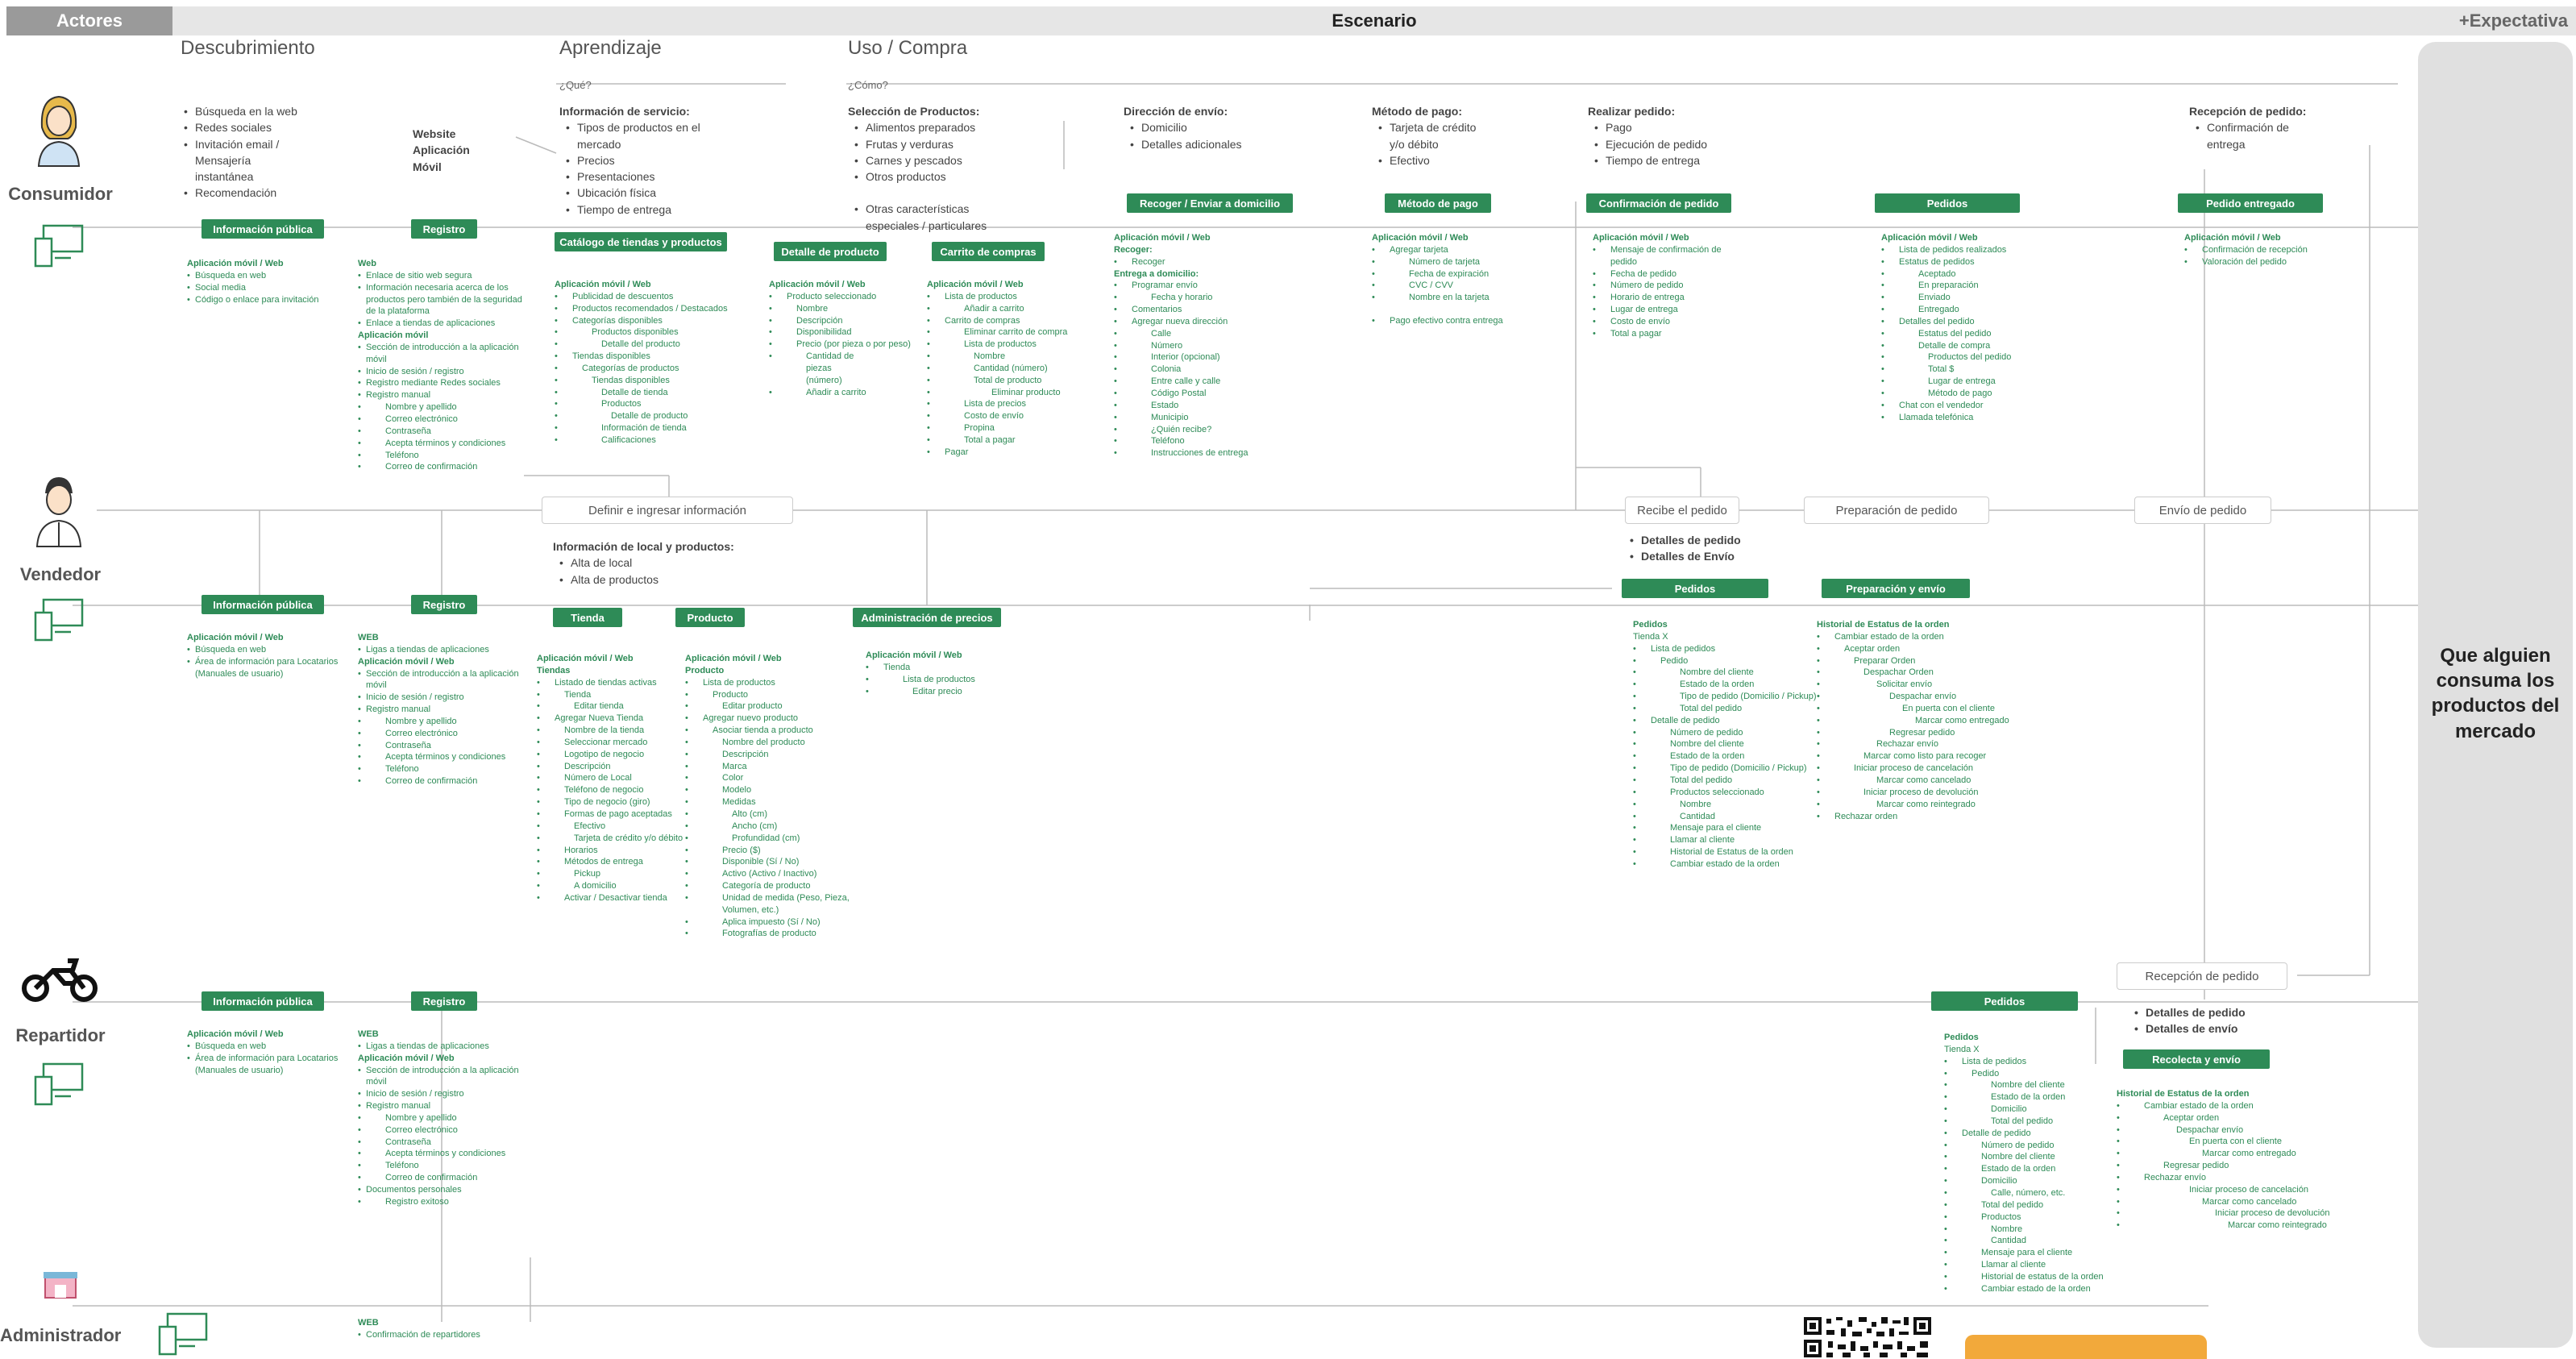 Image resolution: width=2576 pixels, height=1359 pixels. Describe the element at coordinates (988, 251) in the screenshot. I see `cart-button: Carrito de compras` at that location.